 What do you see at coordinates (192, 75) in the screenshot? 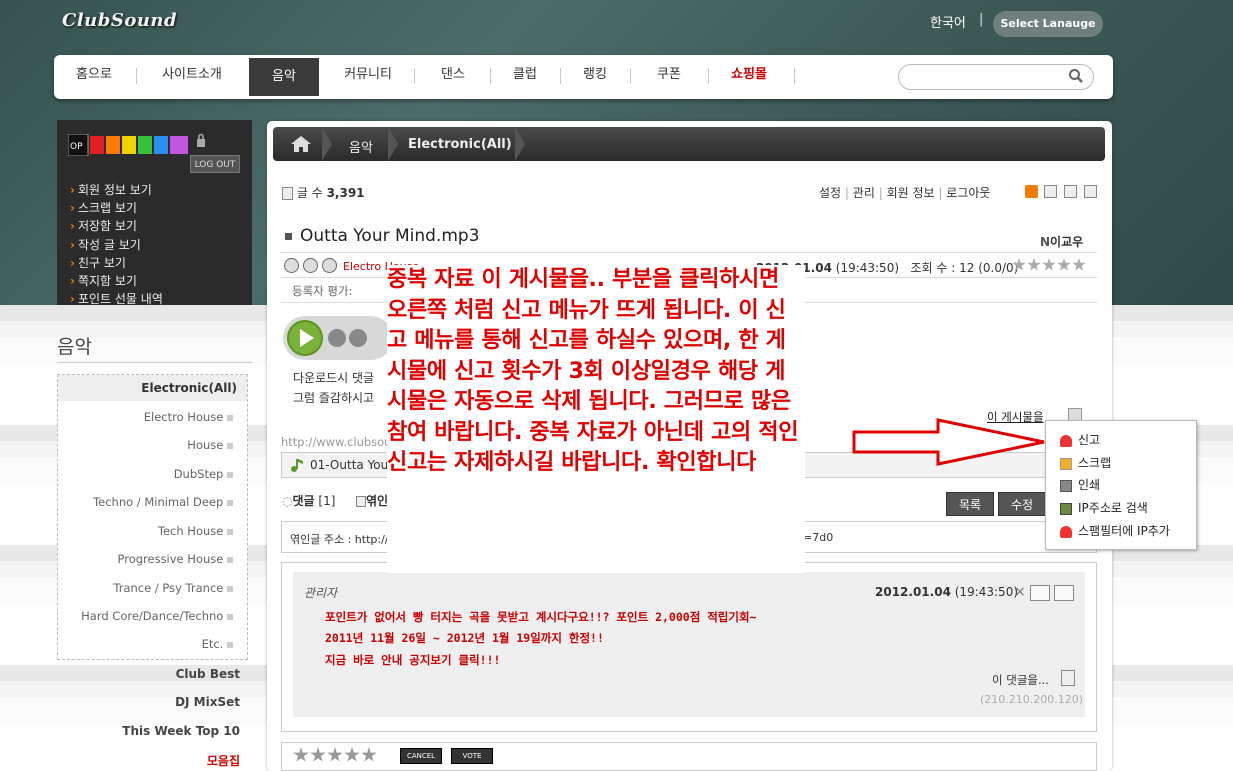
I see `nav-about: 사이트소개` at bounding box center [192, 75].